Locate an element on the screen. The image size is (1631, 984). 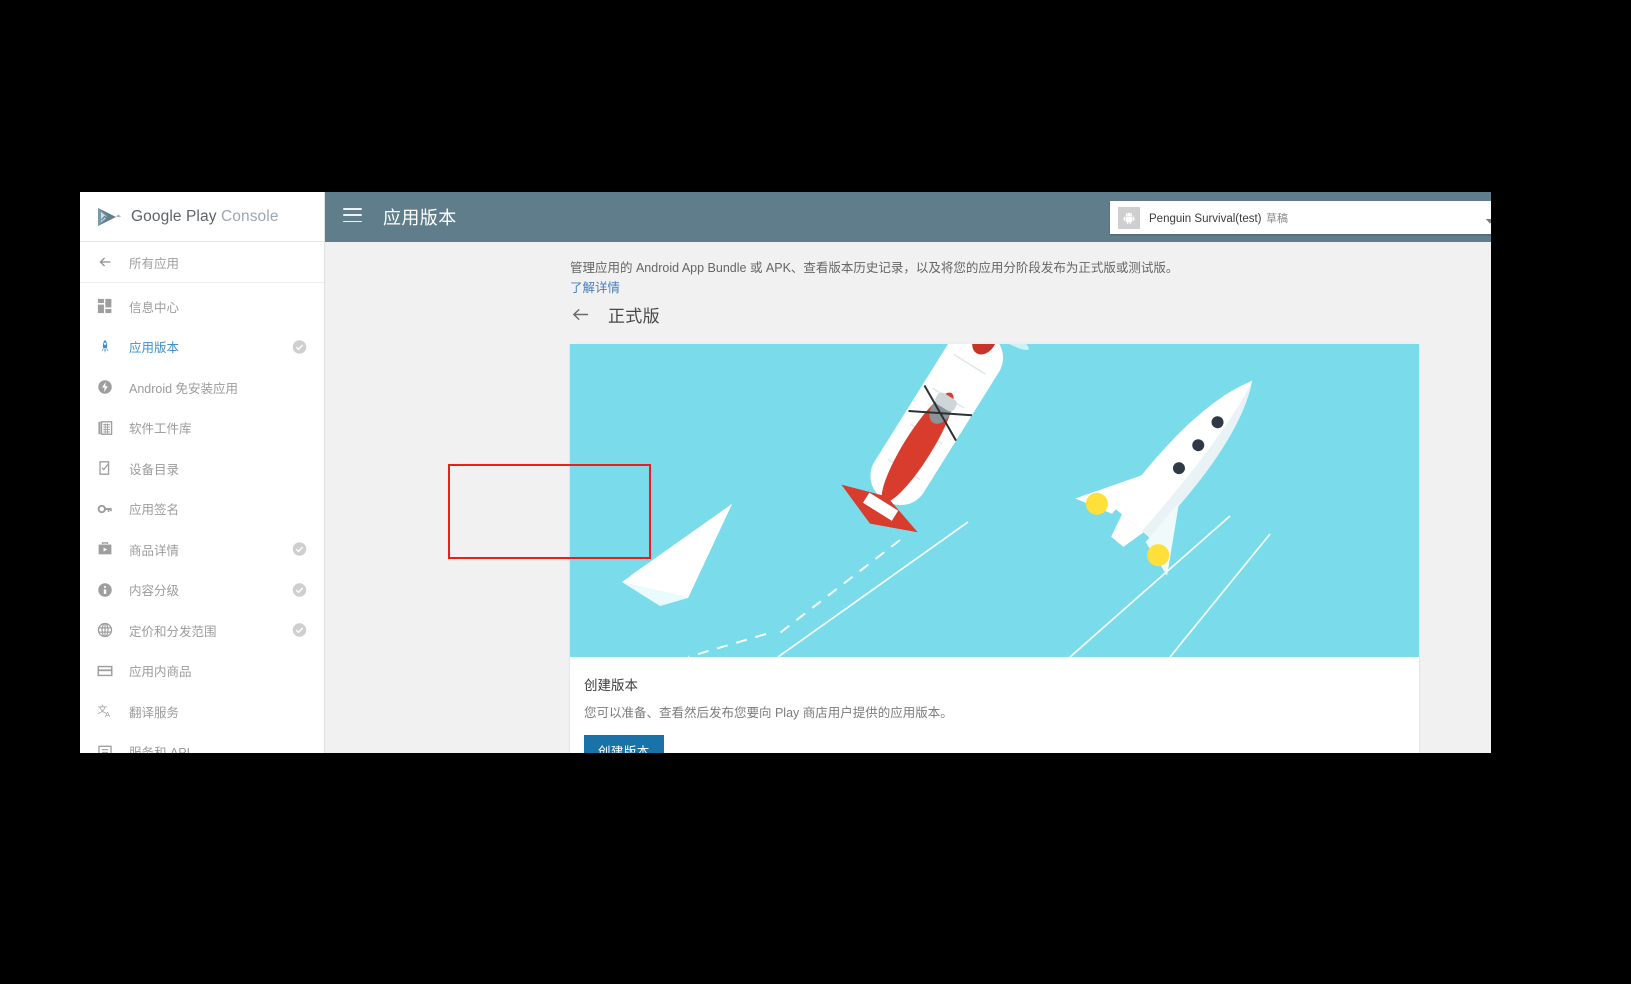
android-robot-icon is located at coordinates (1129, 217).